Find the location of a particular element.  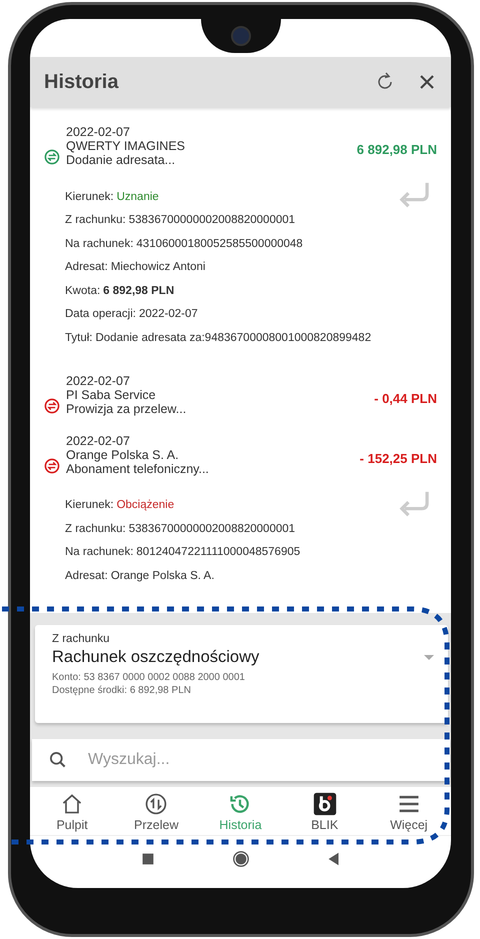

detail-value: 2022-02-07 is located at coordinates (168, 314).